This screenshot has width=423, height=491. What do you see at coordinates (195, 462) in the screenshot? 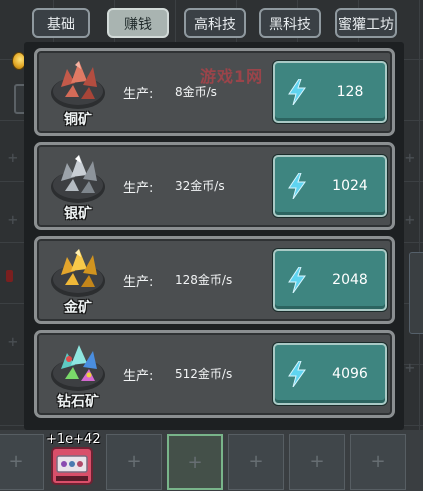
I see `grid-slot-selected: +` at bounding box center [195, 462].